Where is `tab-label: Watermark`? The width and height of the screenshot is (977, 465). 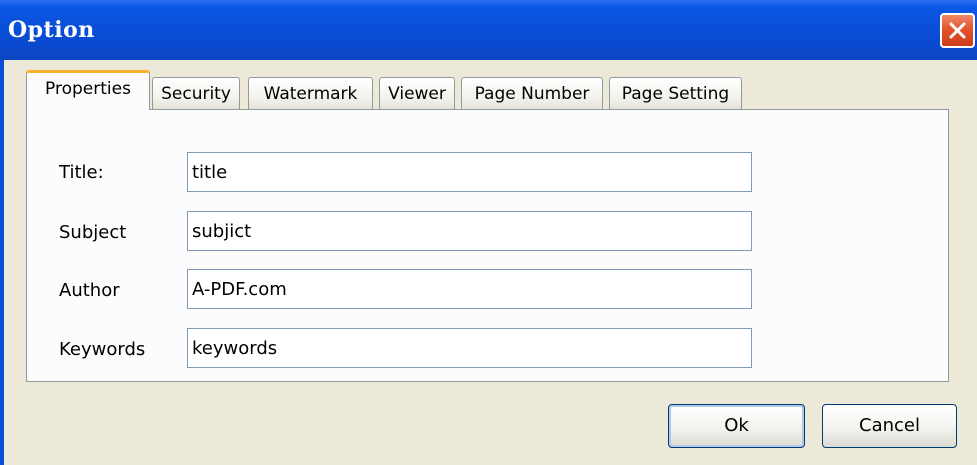
tab-label: Watermark is located at coordinates (310, 94).